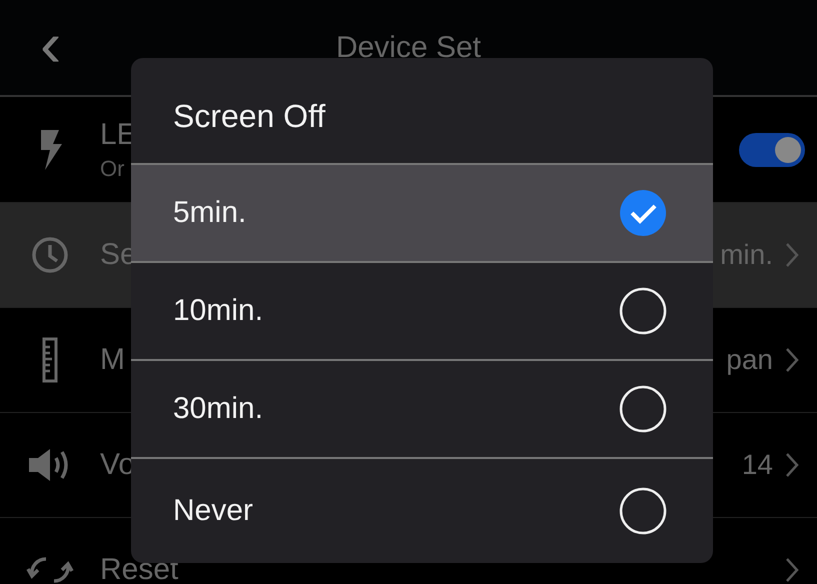 The image size is (817, 584). Describe the element at coordinates (140, 568) in the screenshot. I see `setting-label: Reset` at that location.